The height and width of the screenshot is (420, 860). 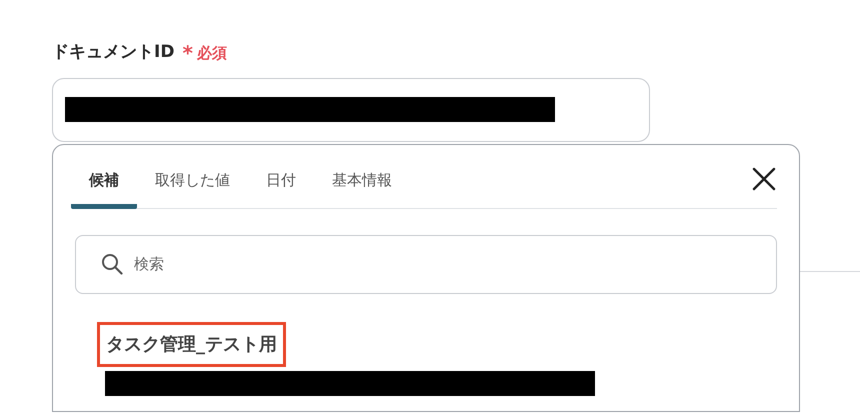 I want to click on required-mark: *, so click(x=187, y=52).